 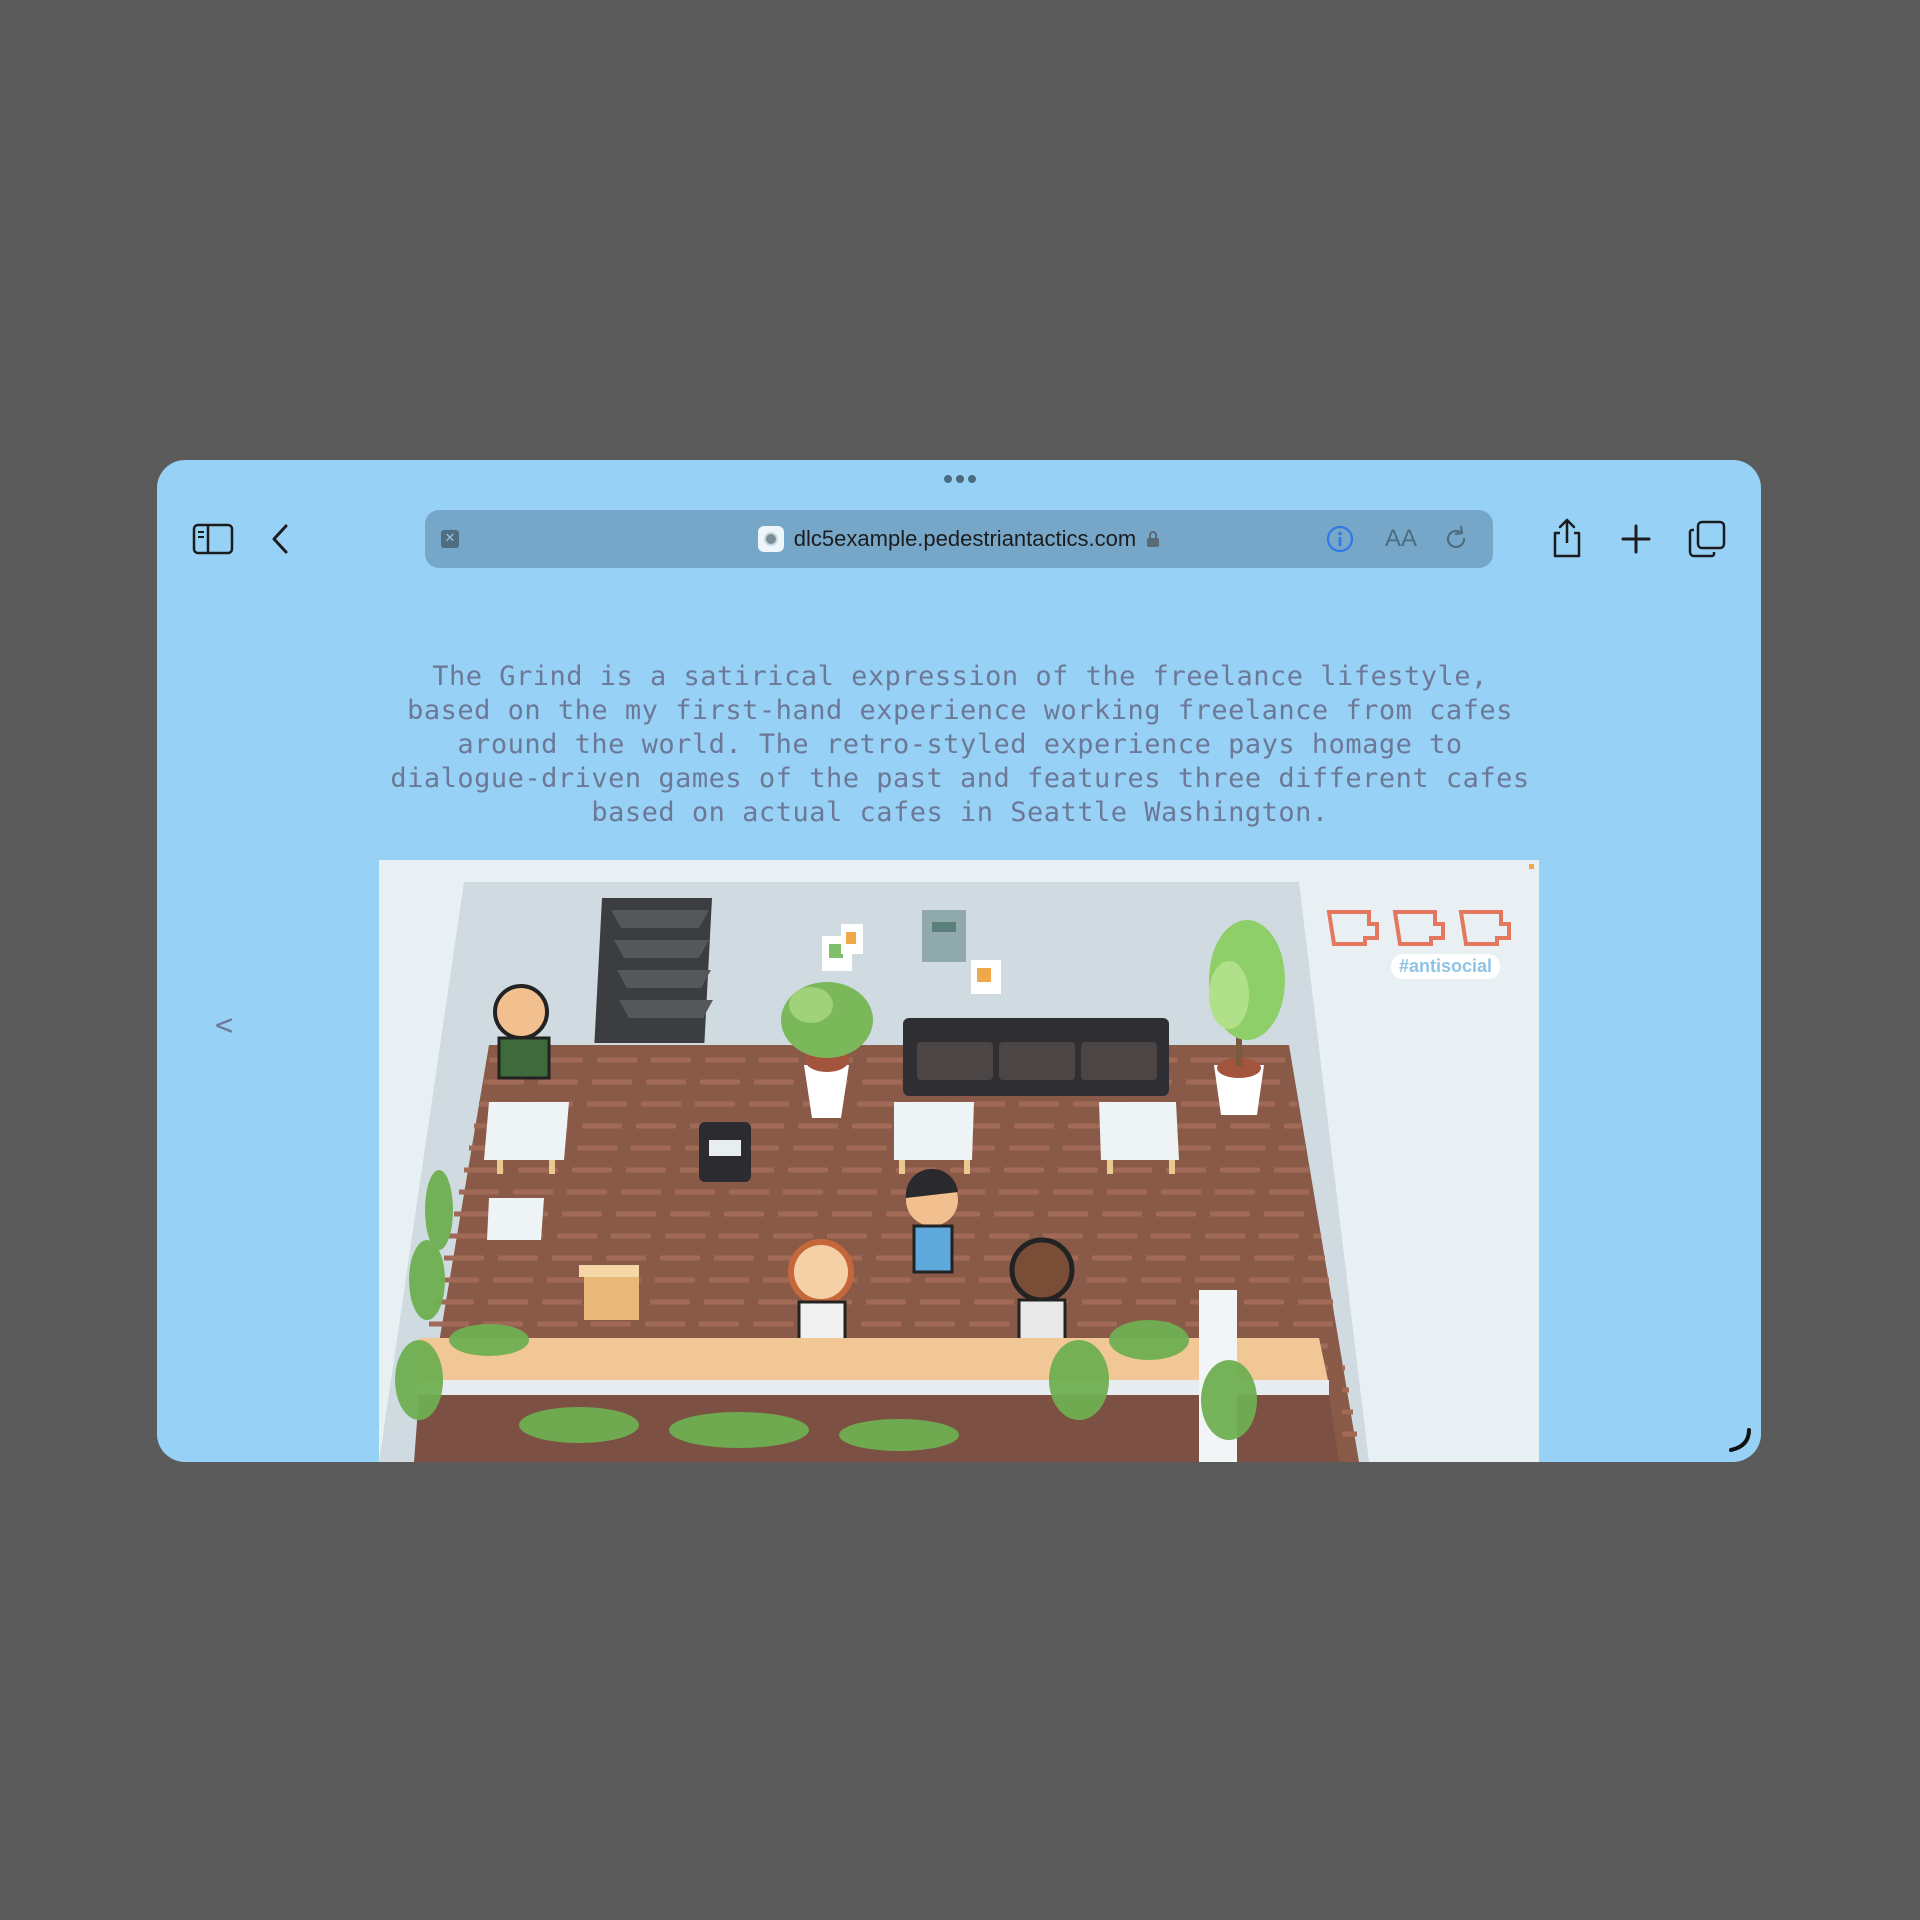 I want to click on character-redhead, so click(x=821, y=1293).